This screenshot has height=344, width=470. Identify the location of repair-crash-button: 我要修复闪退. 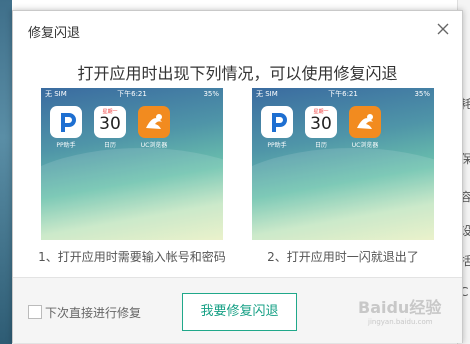
(239, 312).